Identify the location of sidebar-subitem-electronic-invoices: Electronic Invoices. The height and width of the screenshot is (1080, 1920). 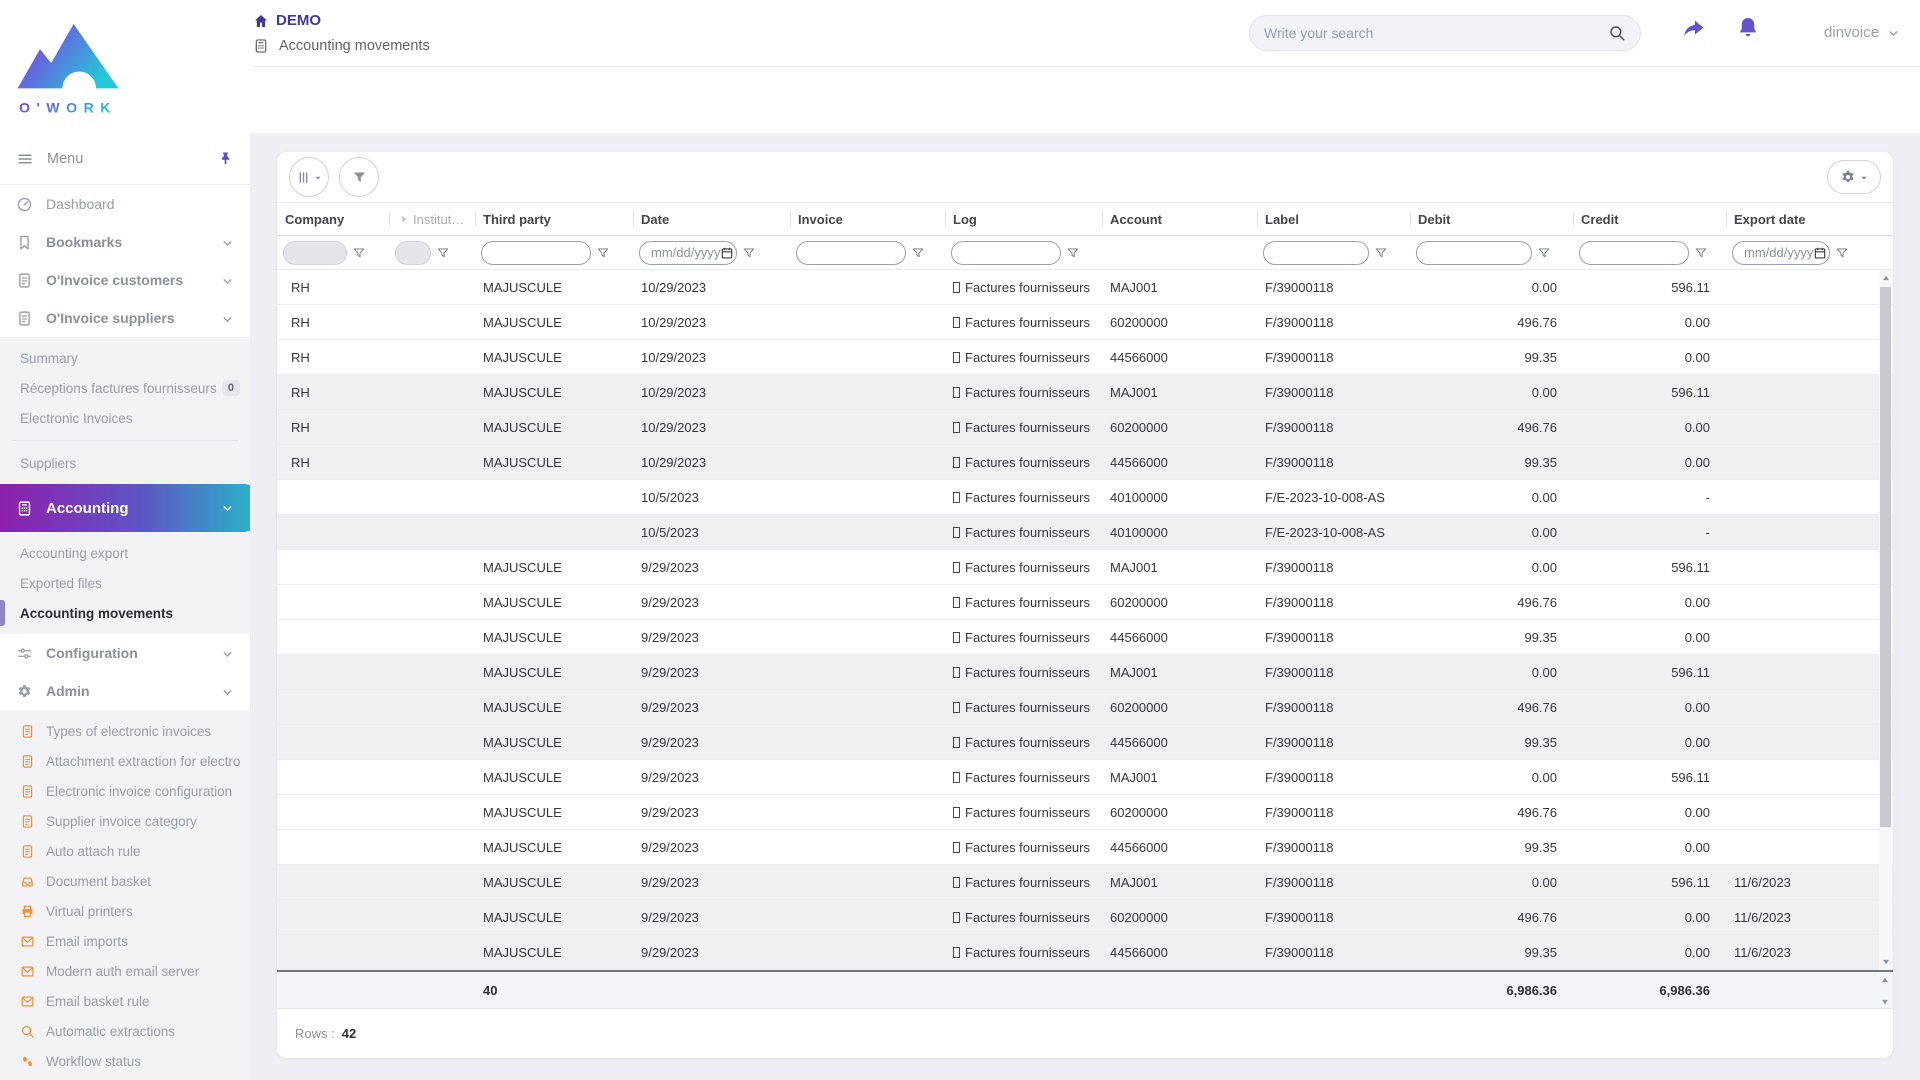
(125, 418).